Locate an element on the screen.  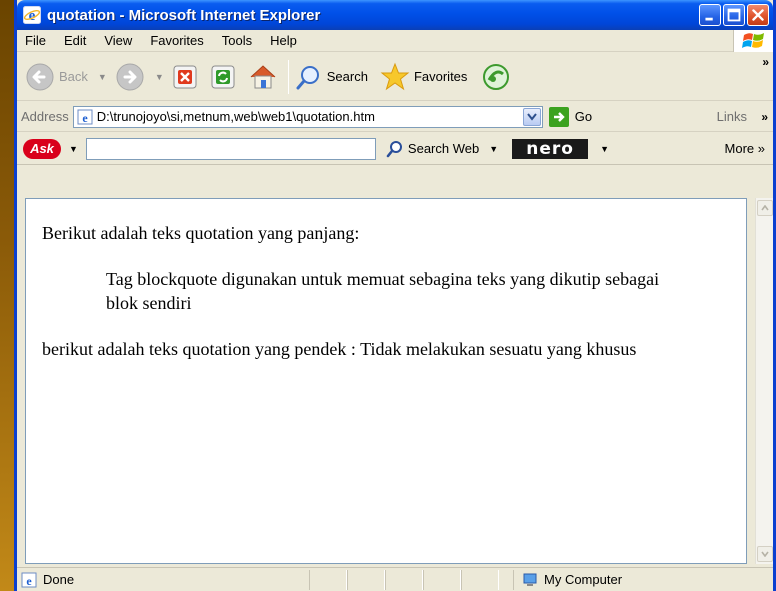
ask-search-input is located at coordinates (230, 148).